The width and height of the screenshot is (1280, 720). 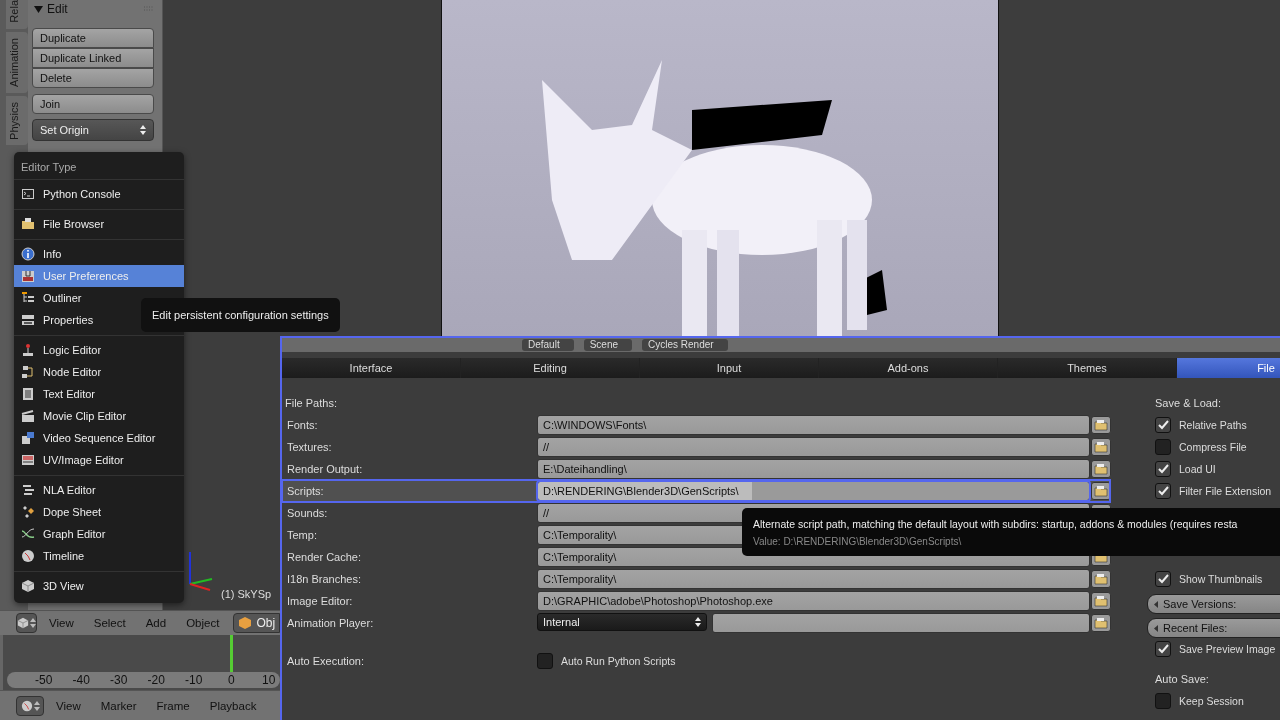 What do you see at coordinates (618, 661) in the screenshot?
I see `checkbox-label: Auto Run Python Scripts` at bounding box center [618, 661].